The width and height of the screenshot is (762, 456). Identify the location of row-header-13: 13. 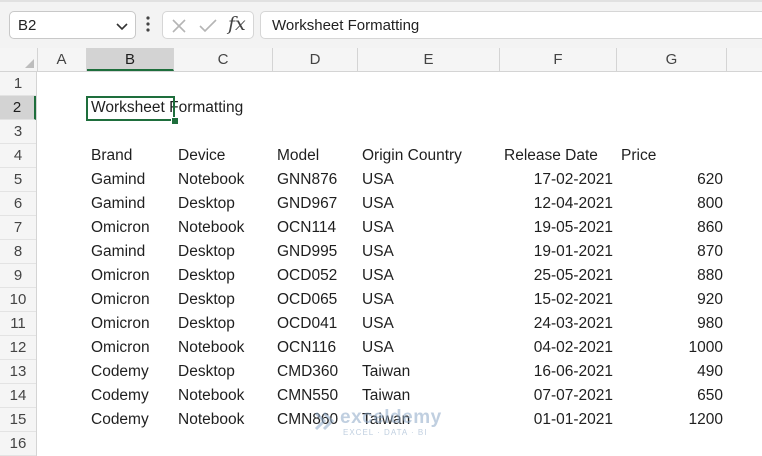
(18, 372).